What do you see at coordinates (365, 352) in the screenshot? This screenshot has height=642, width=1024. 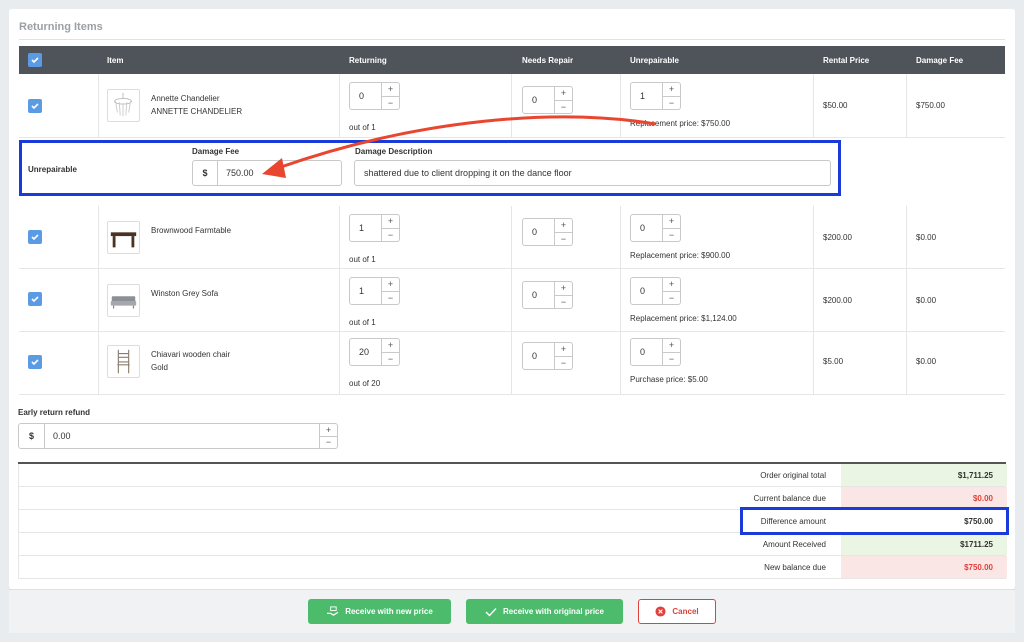 I see `returning-value: 20` at bounding box center [365, 352].